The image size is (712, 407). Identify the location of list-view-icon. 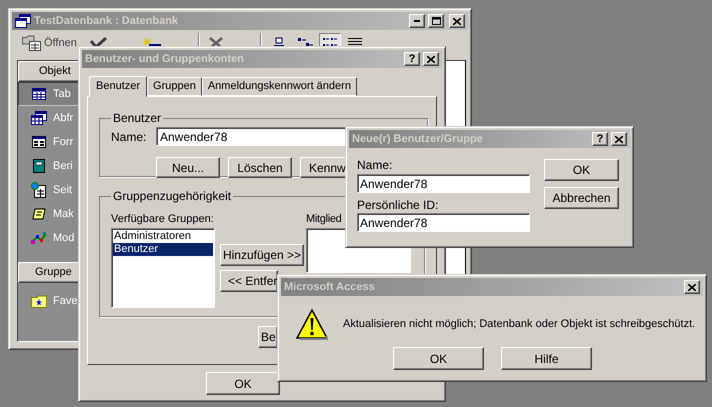
(330, 43).